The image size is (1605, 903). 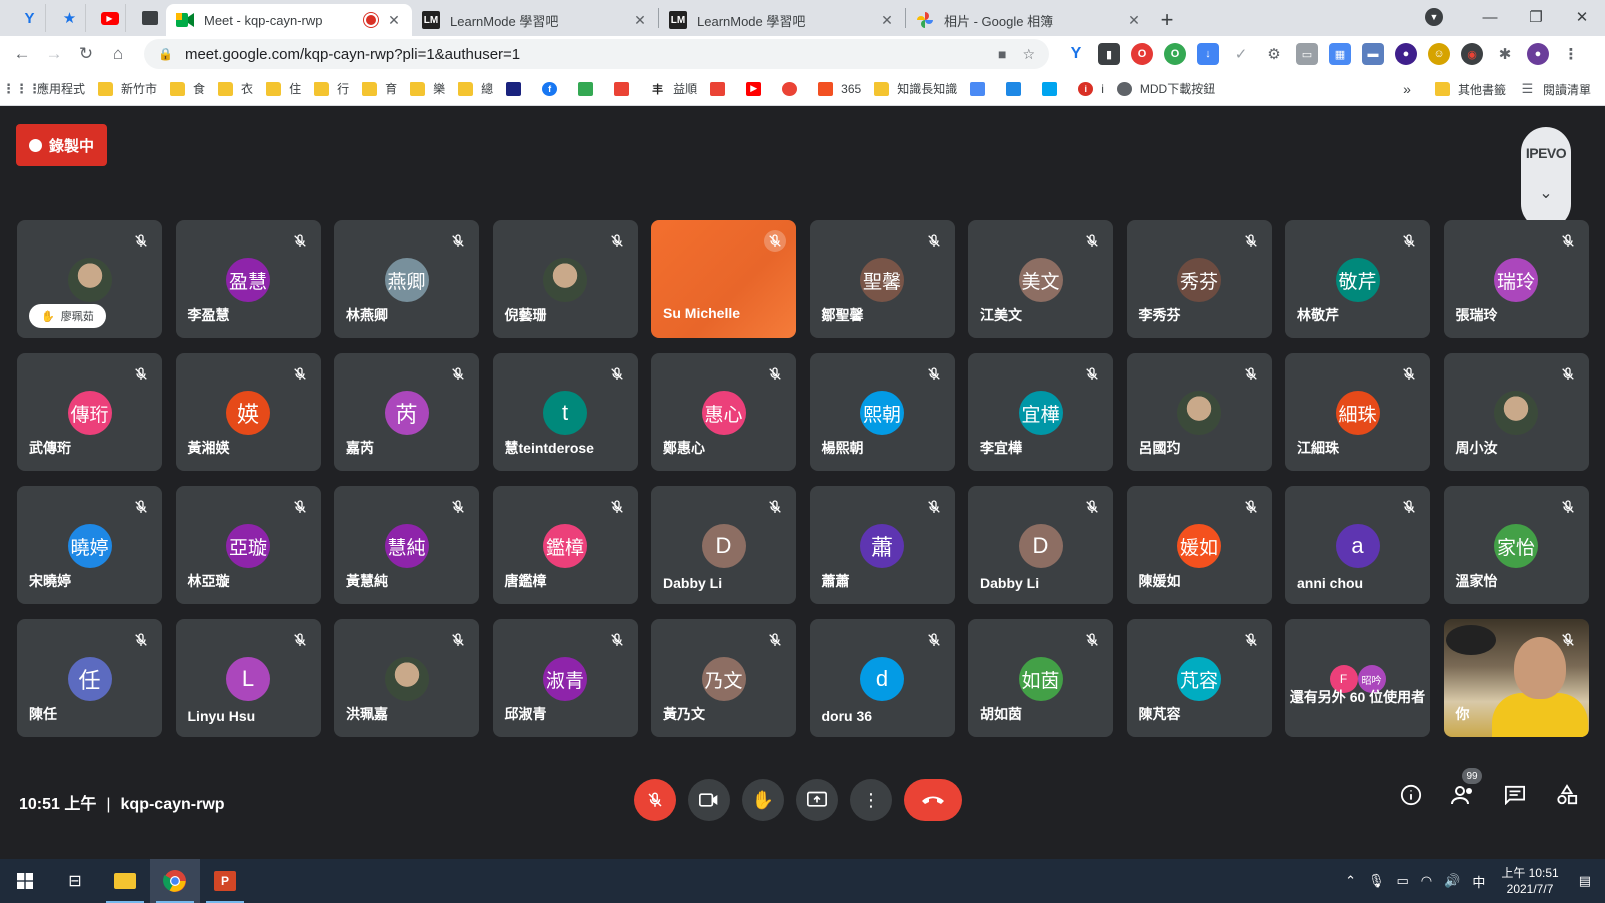 What do you see at coordinates (427, 88) in the screenshot?
I see `bookmark-7: 樂` at bounding box center [427, 88].